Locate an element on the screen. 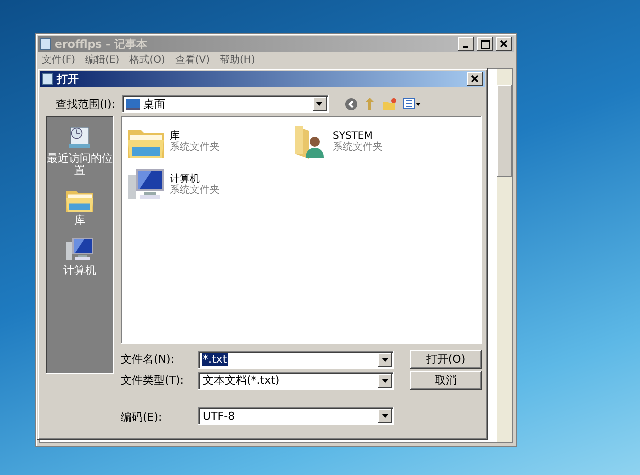  place-label: 库 is located at coordinates (80, 221).